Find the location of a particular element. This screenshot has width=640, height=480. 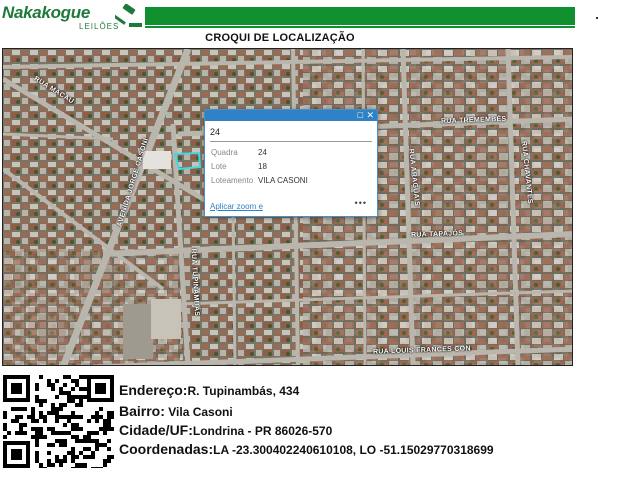

neighborhood-label: Bairro: is located at coordinates (142, 411).